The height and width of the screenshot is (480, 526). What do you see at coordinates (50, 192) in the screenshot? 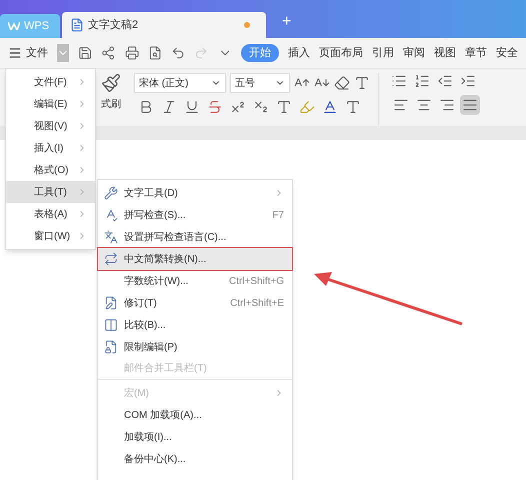
I see `menu-item: 工具(T)` at bounding box center [50, 192].